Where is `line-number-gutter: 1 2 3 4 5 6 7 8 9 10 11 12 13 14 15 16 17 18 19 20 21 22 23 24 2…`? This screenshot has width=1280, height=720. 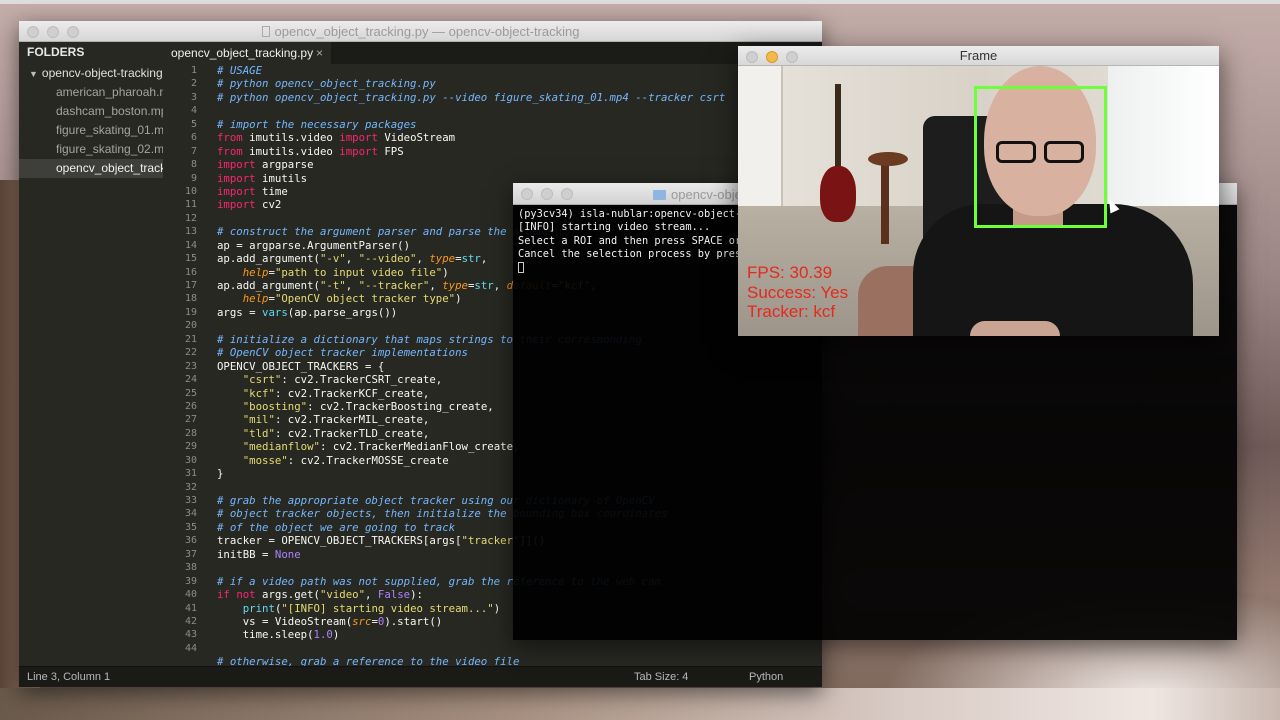
line-number-gutter: 1 2 3 4 5 6 7 8 9 10 11 12 13 14 15 16 17 18 19 20 21 22 23 24 2… is located at coordinates (183, 365).